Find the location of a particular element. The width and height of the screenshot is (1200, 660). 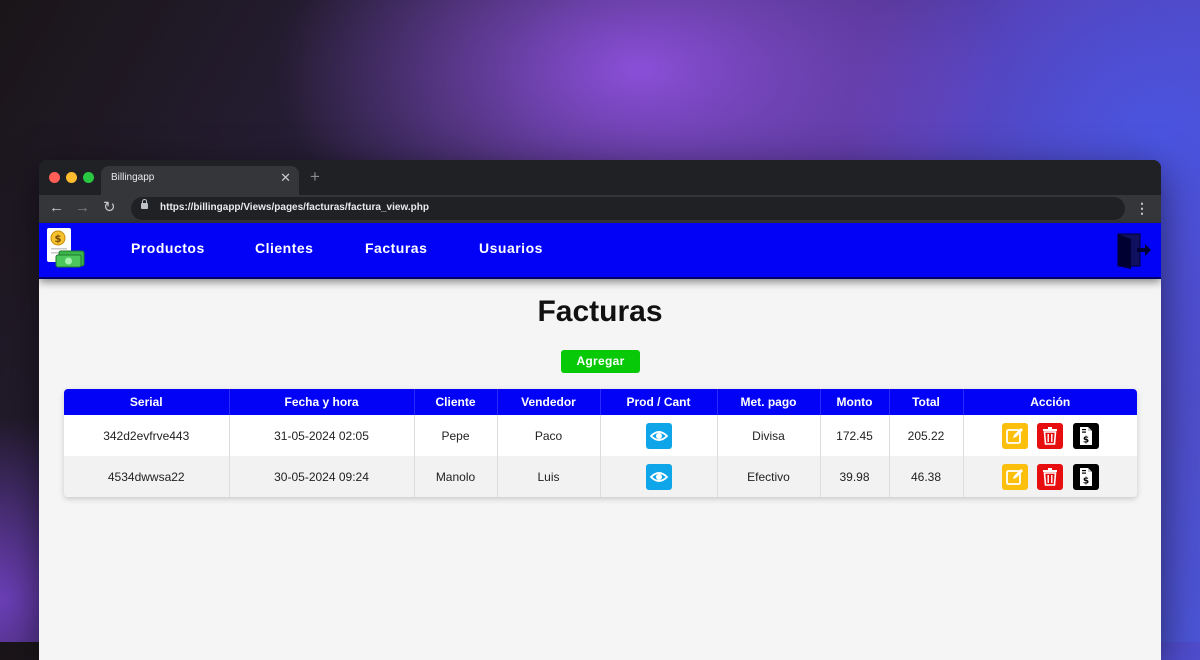

header-total: Total is located at coordinates (926, 402).